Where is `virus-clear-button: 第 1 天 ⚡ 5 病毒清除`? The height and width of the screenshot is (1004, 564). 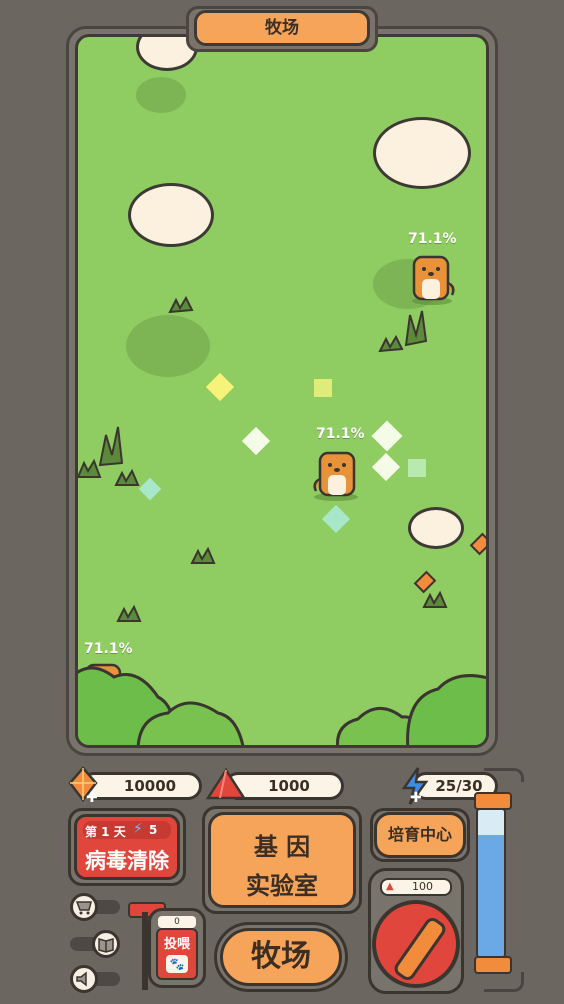 virus-clear-button: 第 1 天 ⚡ 5 病毒清除 is located at coordinates (127, 847).